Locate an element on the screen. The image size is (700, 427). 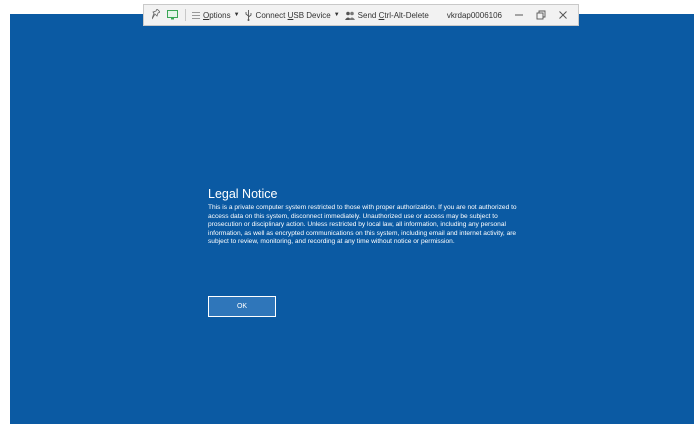
send-ctrl-alt-delete-label: Send Ctrl-Alt-Delete is located at coordinates (393, 15).